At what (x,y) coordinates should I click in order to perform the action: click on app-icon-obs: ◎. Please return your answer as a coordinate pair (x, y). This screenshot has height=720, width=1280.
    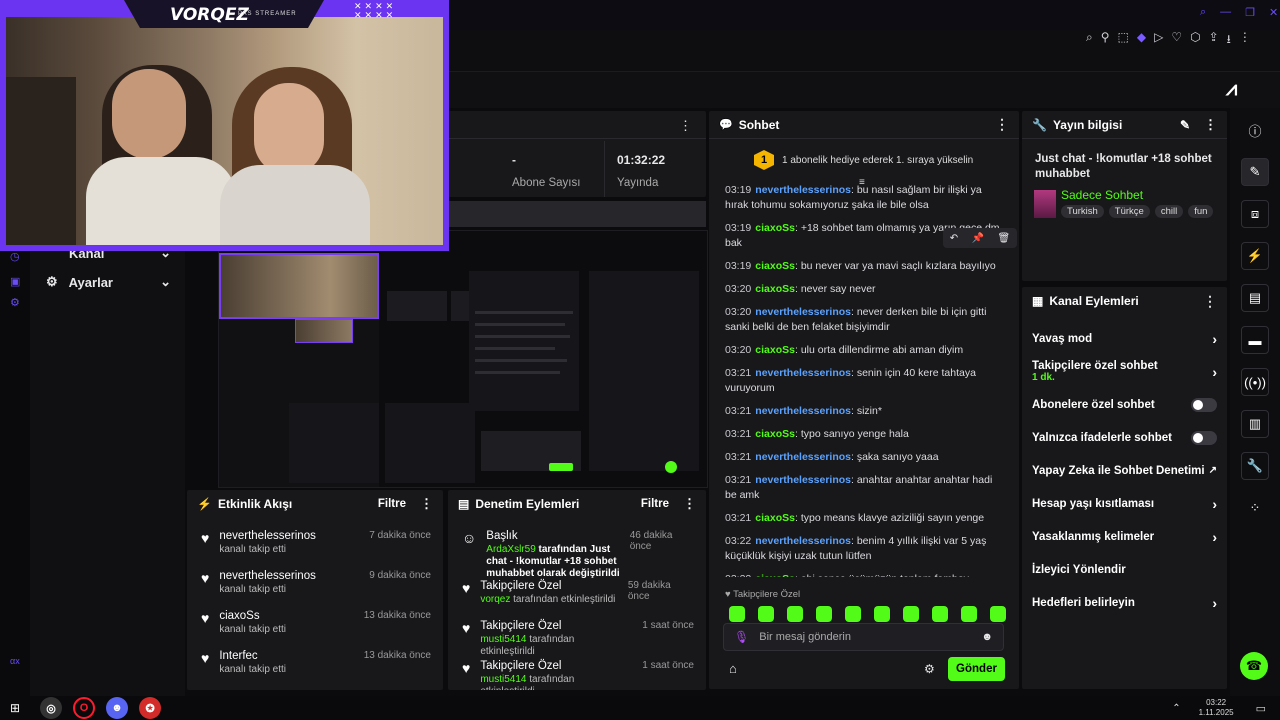
    Looking at the image, I should click on (51, 708).